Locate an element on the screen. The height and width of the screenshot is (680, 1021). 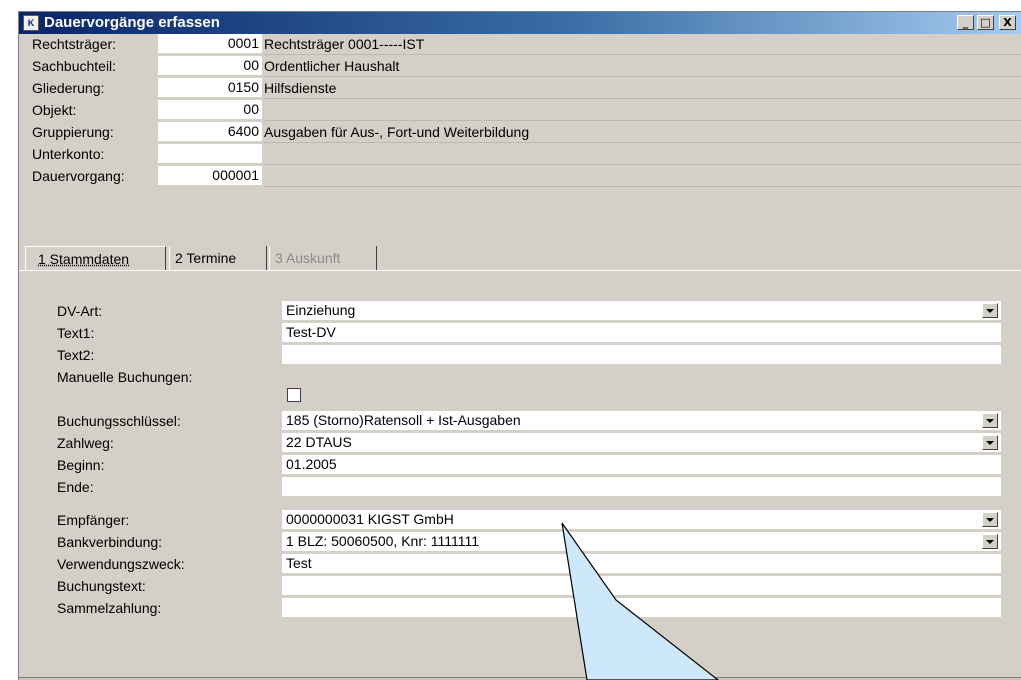
dauervorgang-field: 000001 is located at coordinates (210, 175).